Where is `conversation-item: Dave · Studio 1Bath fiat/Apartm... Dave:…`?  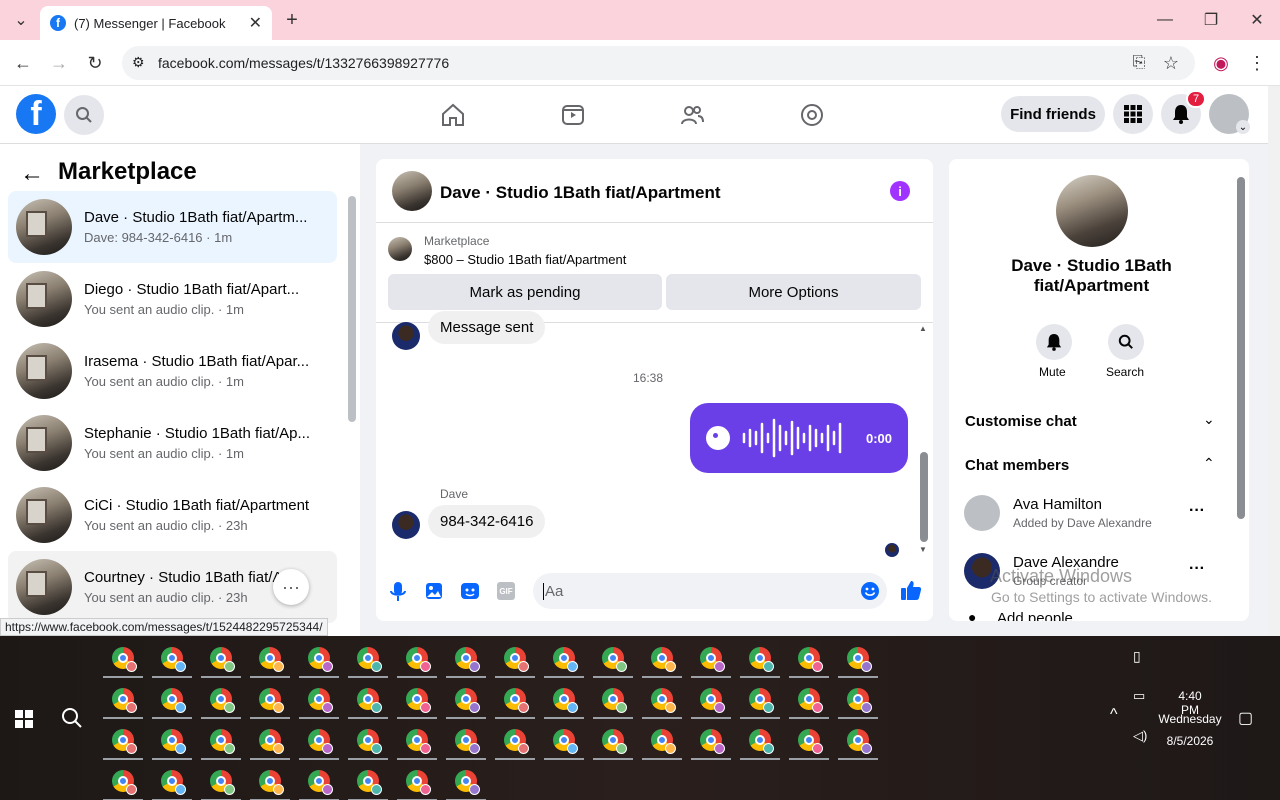
conversation-item: Dave · Studio 1Bath fiat/Apartm... Dave:… is located at coordinates (172, 227).